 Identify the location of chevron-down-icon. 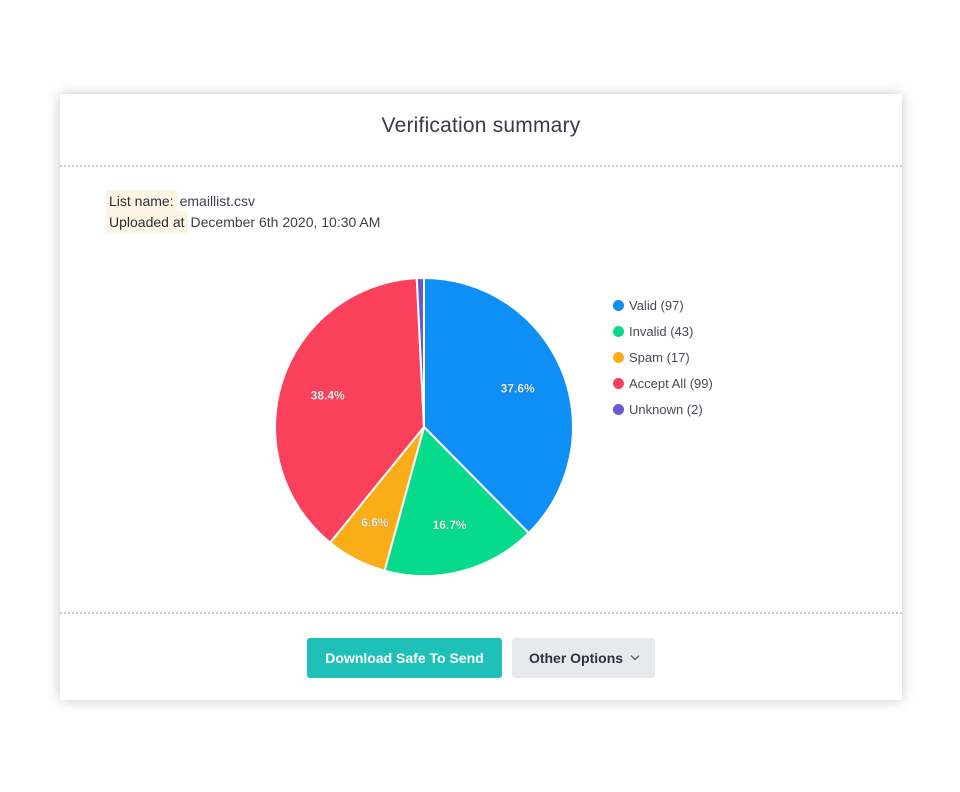
(635, 656).